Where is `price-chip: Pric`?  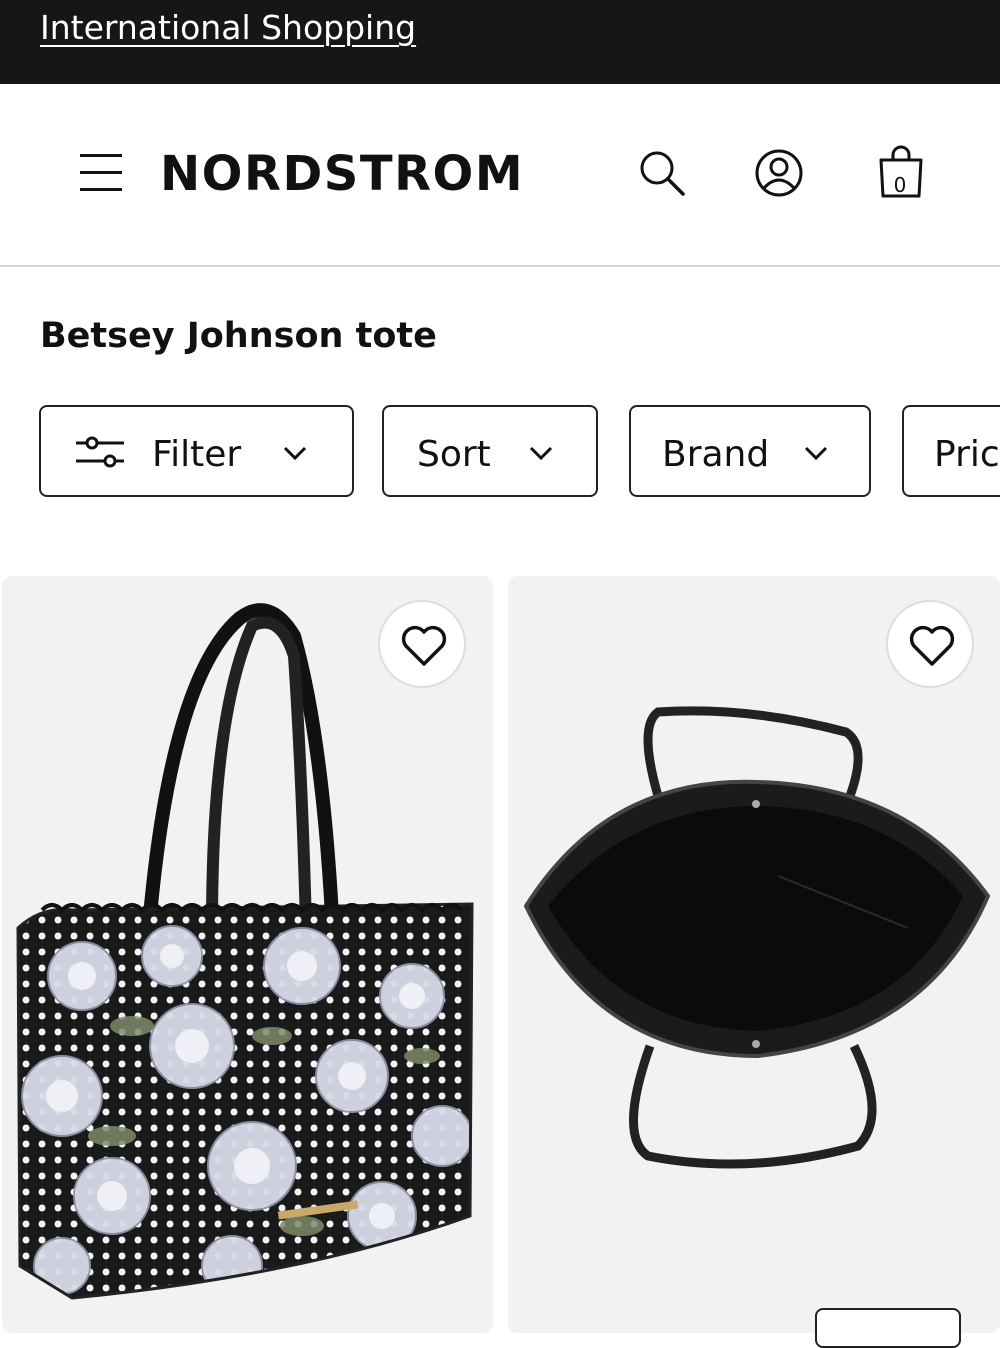
price-chip: Pric is located at coordinates (951, 451).